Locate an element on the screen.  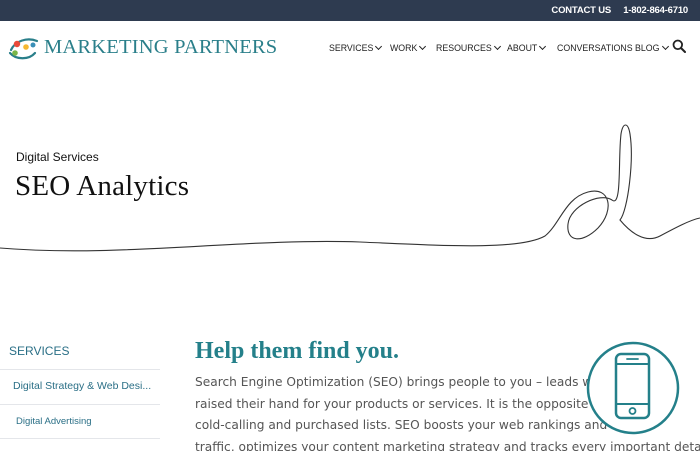
nav-about: ABOUT is located at coordinates (527, 47).